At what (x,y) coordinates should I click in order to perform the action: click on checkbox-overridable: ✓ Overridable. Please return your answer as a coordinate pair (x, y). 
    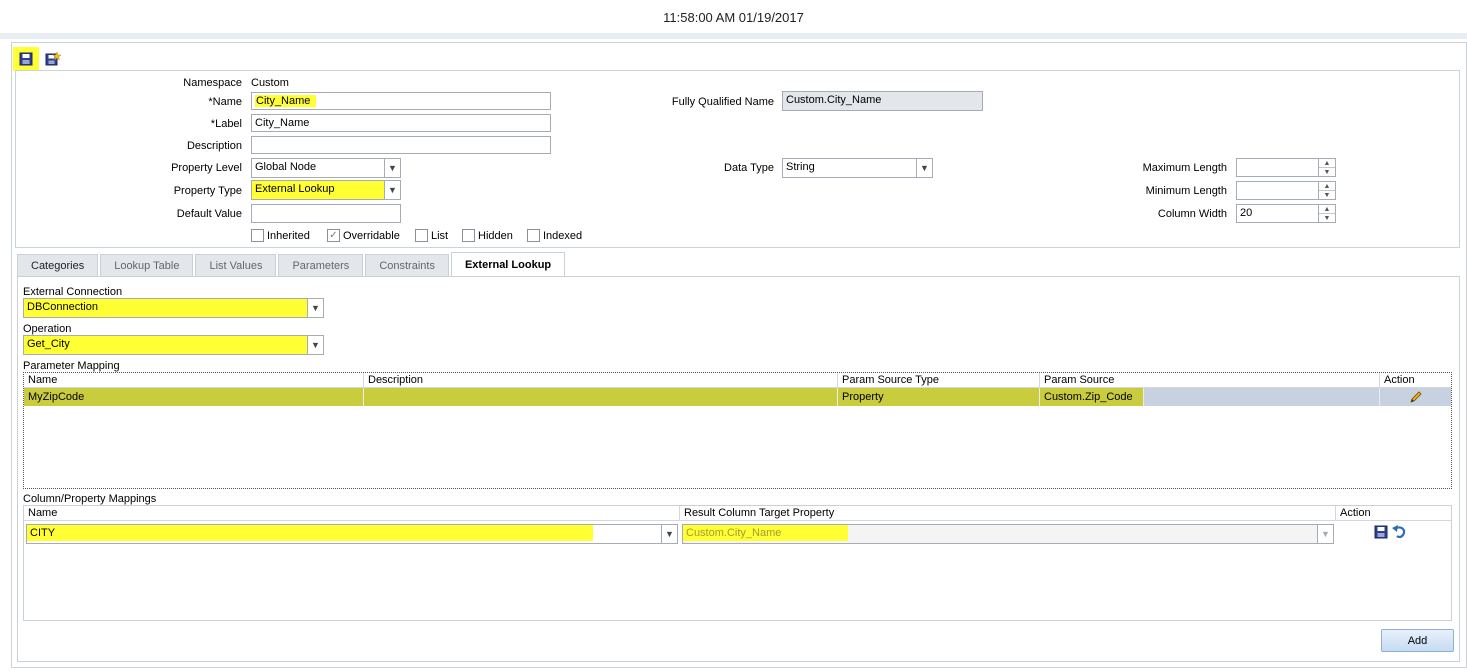
    Looking at the image, I should click on (363, 235).